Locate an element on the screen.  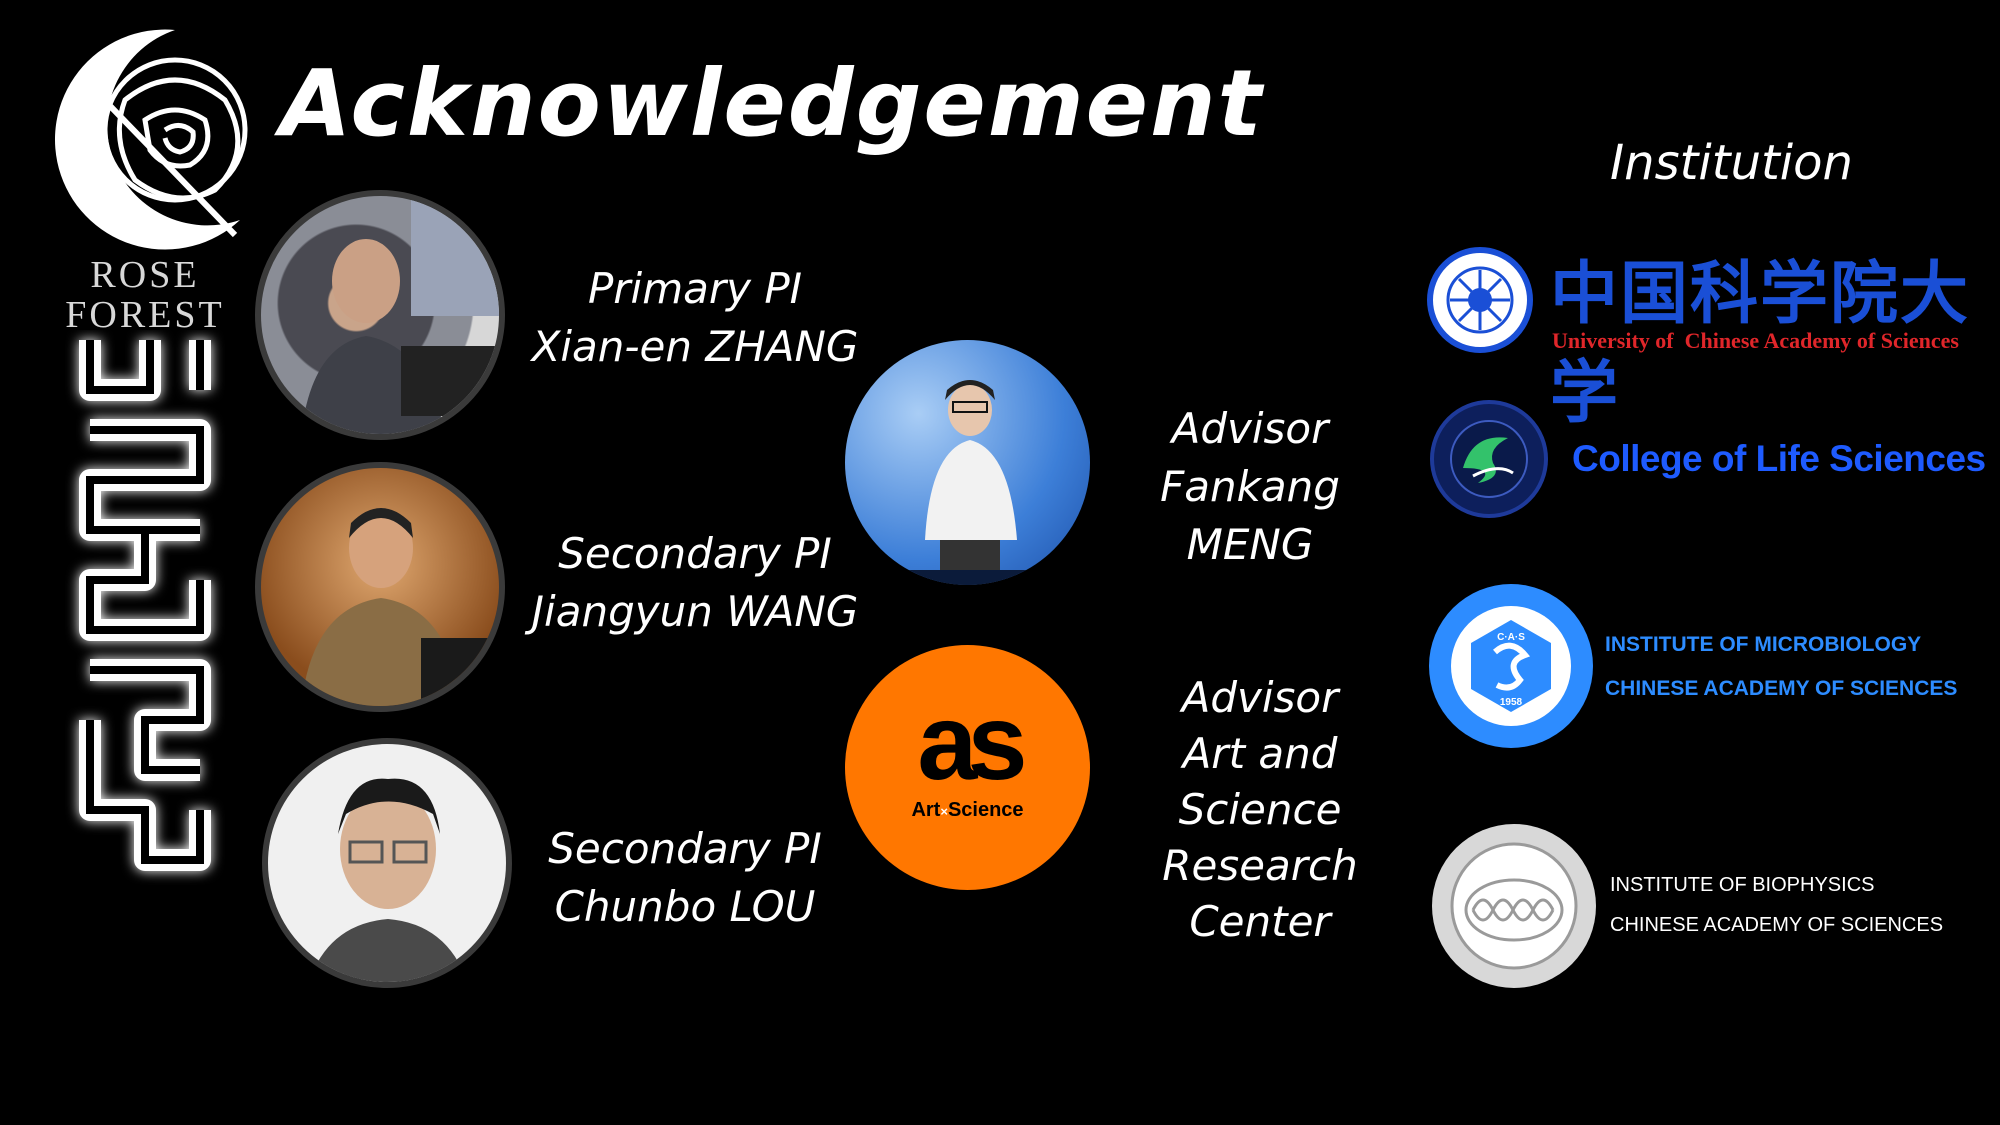
as-caption: Art×Science is located at coordinates (967, 810).